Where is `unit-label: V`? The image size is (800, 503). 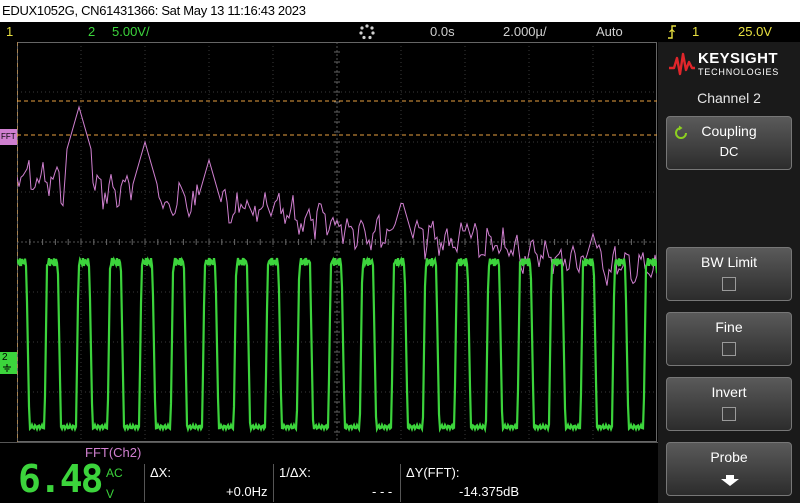
unit-label: V is located at coordinates (110, 494).